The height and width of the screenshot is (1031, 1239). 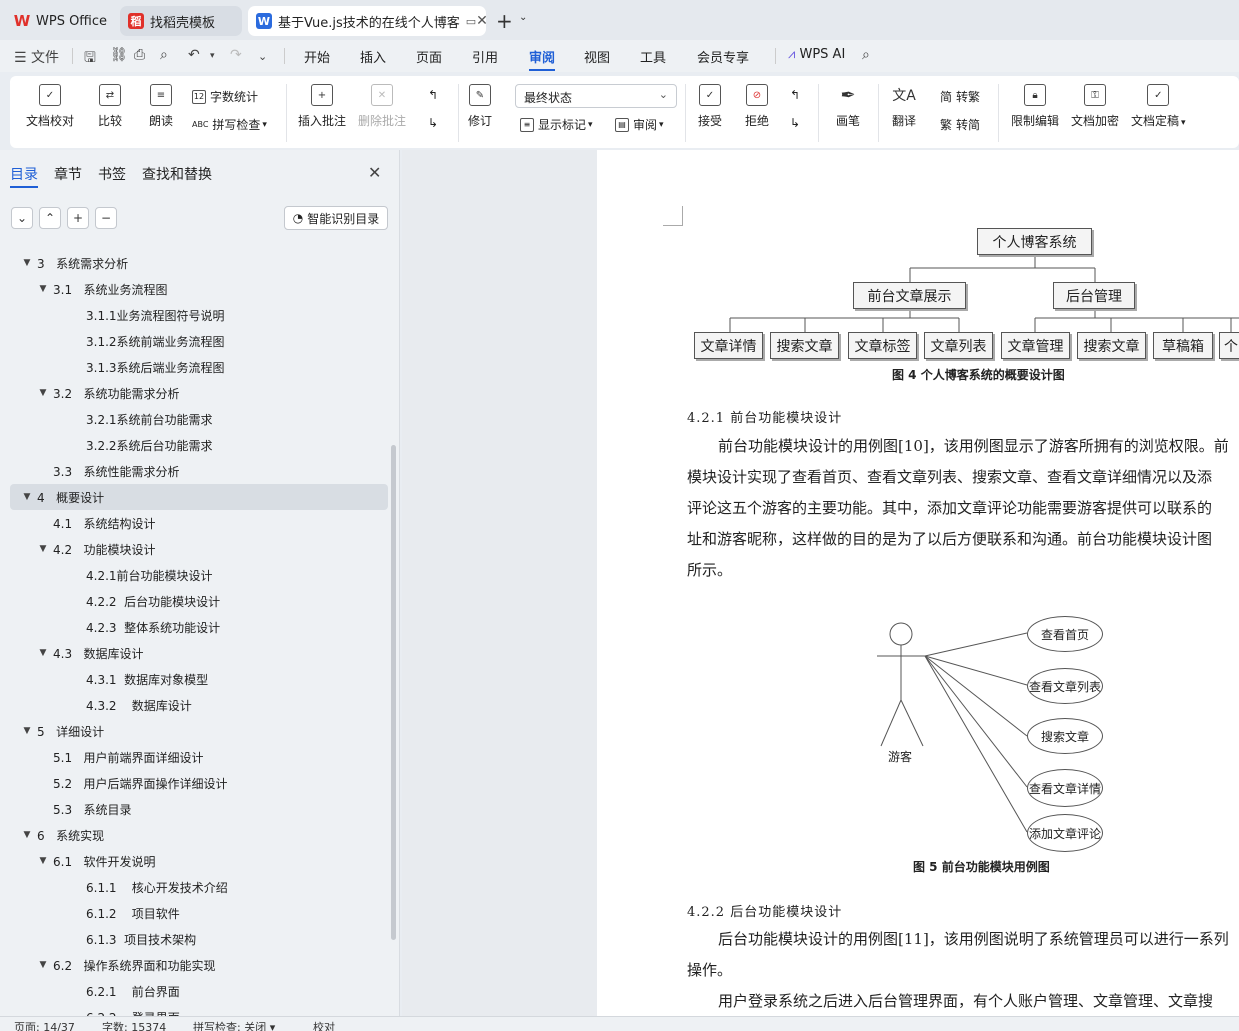 What do you see at coordinates (199, 471) in the screenshot?
I see `toc-item: 3.3 系统性能需求分析` at bounding box center [199, 471].